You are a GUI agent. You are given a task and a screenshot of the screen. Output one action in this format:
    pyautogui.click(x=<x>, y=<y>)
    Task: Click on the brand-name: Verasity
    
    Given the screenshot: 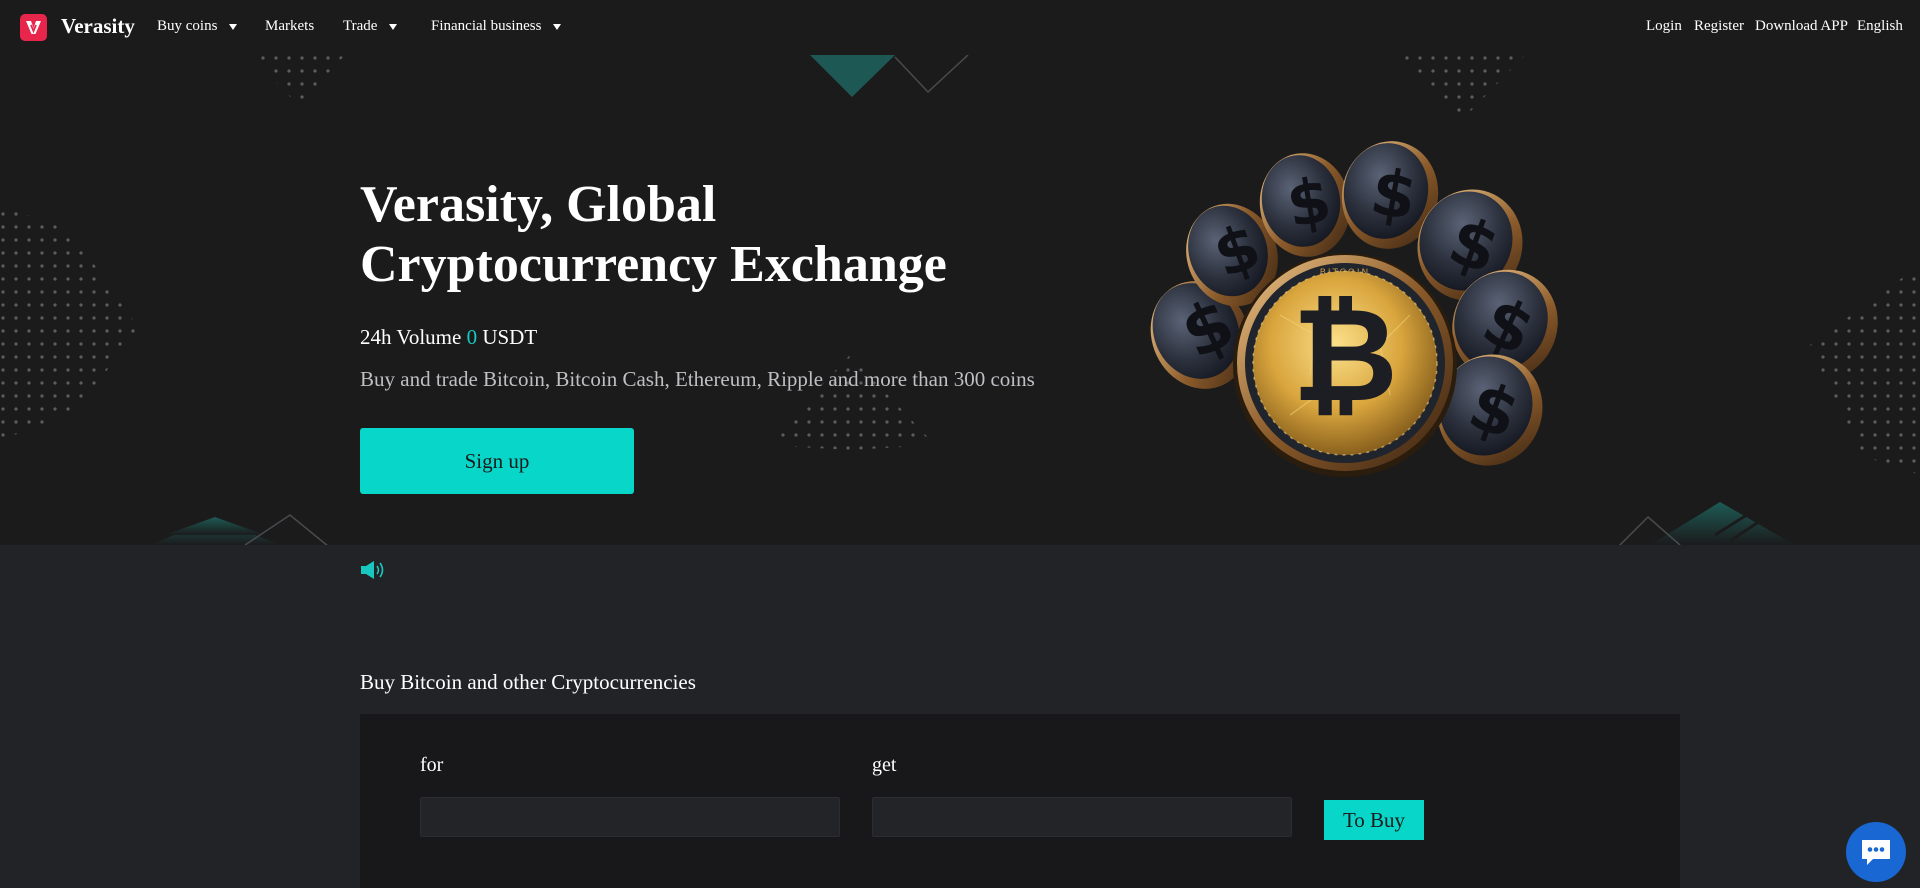 What is the action you would take?
    pyautogui.click(x=98, y=26)
    